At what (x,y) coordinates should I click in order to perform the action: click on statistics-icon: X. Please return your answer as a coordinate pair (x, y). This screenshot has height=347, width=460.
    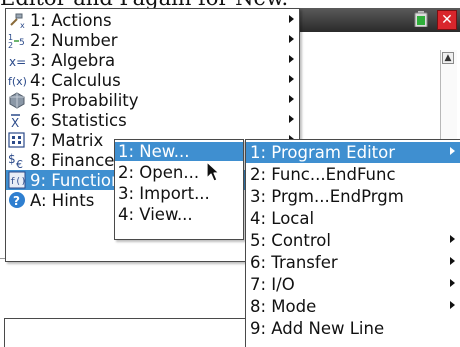
    Looking at the image, I should click on (17, 120).